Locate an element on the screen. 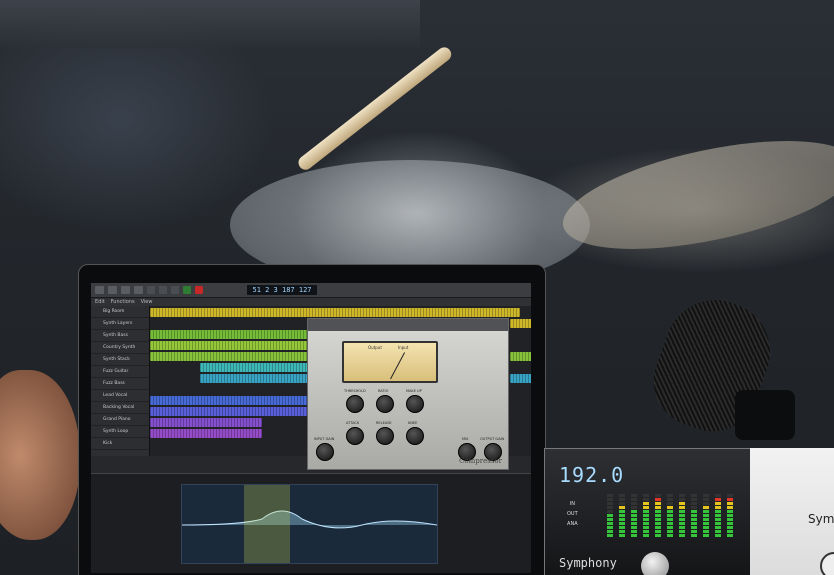 The height and width of the screenshot is (575, 834). forward-button is located at coordinates (163, 290).